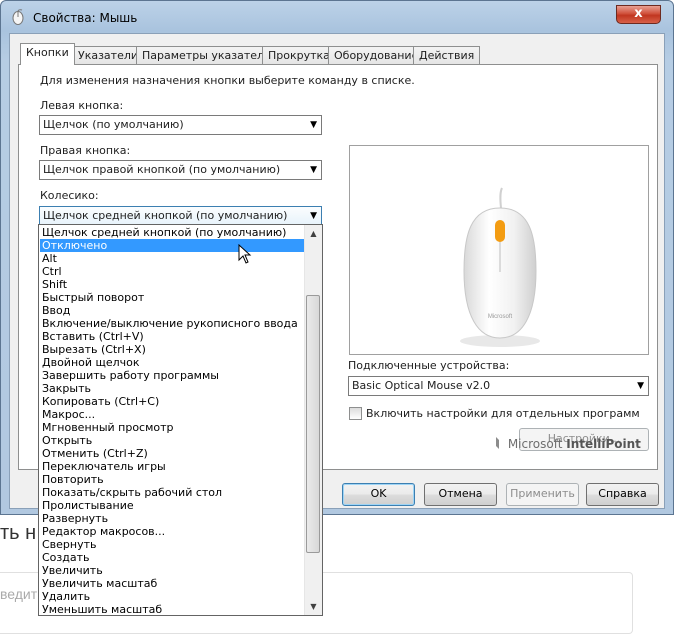 The height and width of the screenshot is (634, 674). I want to click on wheel-select: Щелчок средней кнопкой (по умолчанию) ▼, so click(180, 216).